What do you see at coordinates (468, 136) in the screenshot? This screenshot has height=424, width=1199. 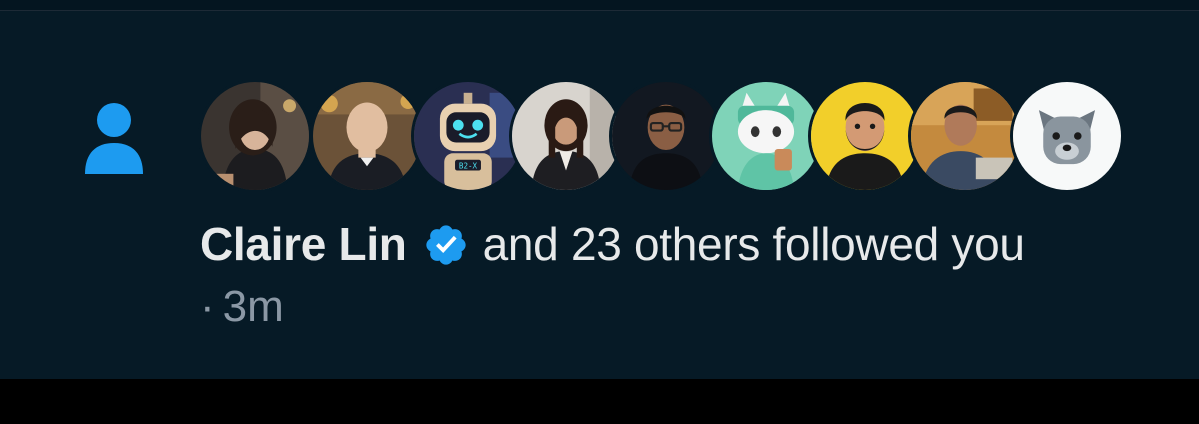 I see `avatar: B2-X` at bounding box center [468, 136].